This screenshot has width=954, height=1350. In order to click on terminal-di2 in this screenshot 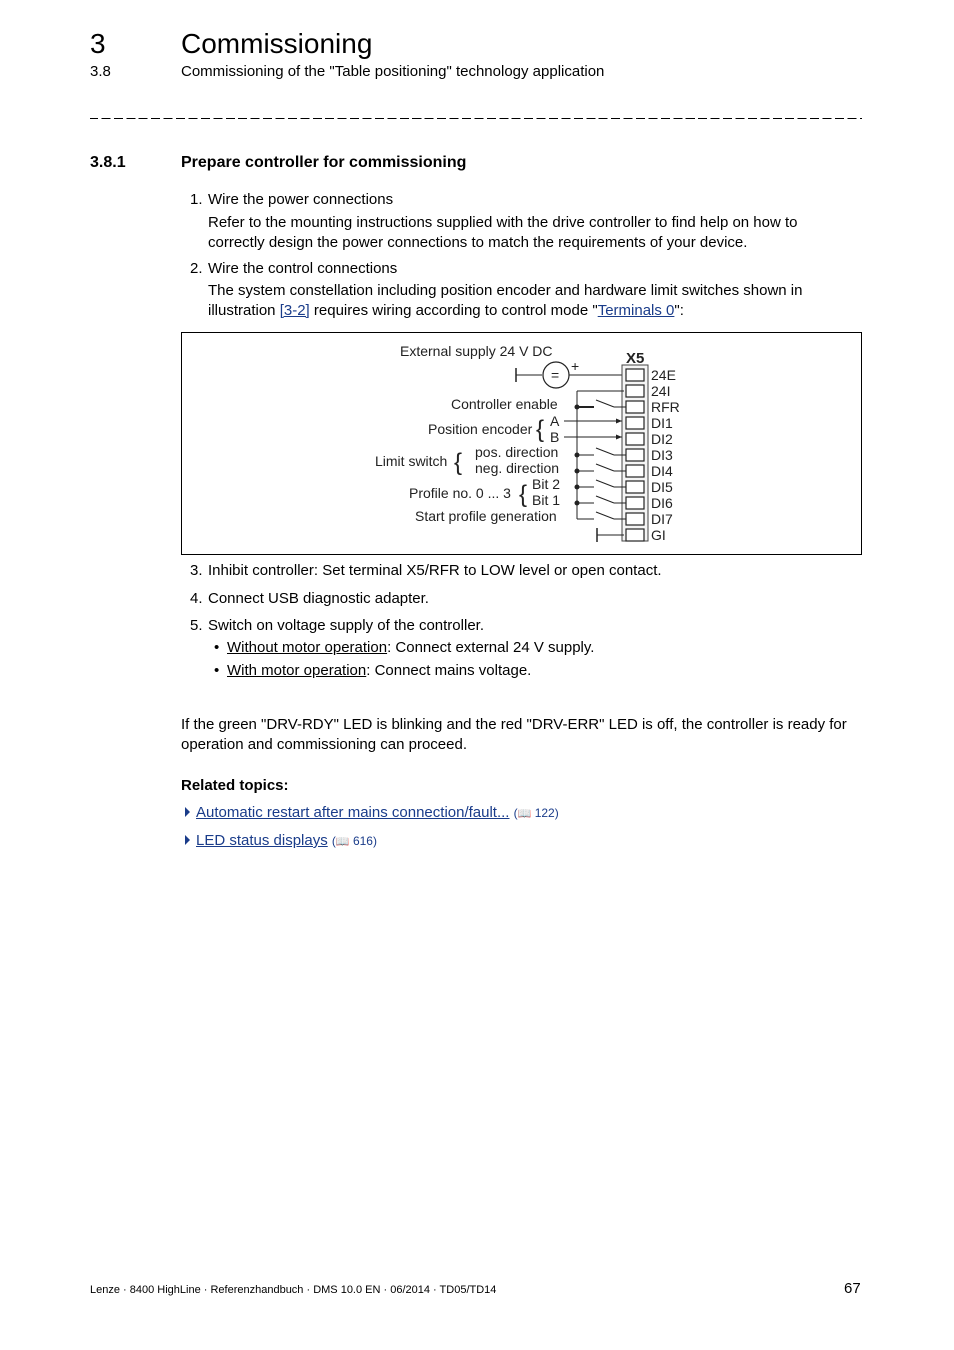, I will do `click(635, 439)`.